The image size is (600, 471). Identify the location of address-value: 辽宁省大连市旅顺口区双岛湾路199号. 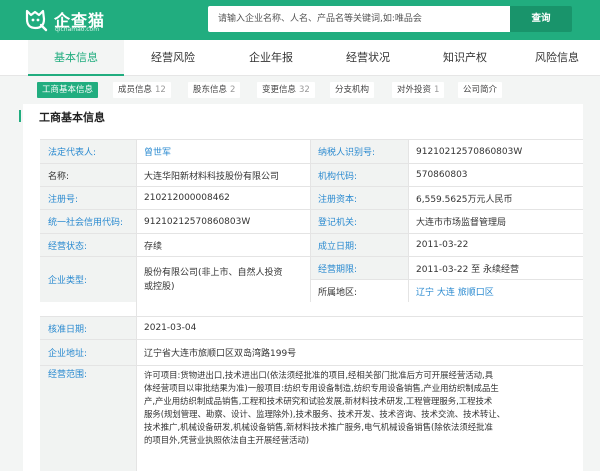
(359, 352).